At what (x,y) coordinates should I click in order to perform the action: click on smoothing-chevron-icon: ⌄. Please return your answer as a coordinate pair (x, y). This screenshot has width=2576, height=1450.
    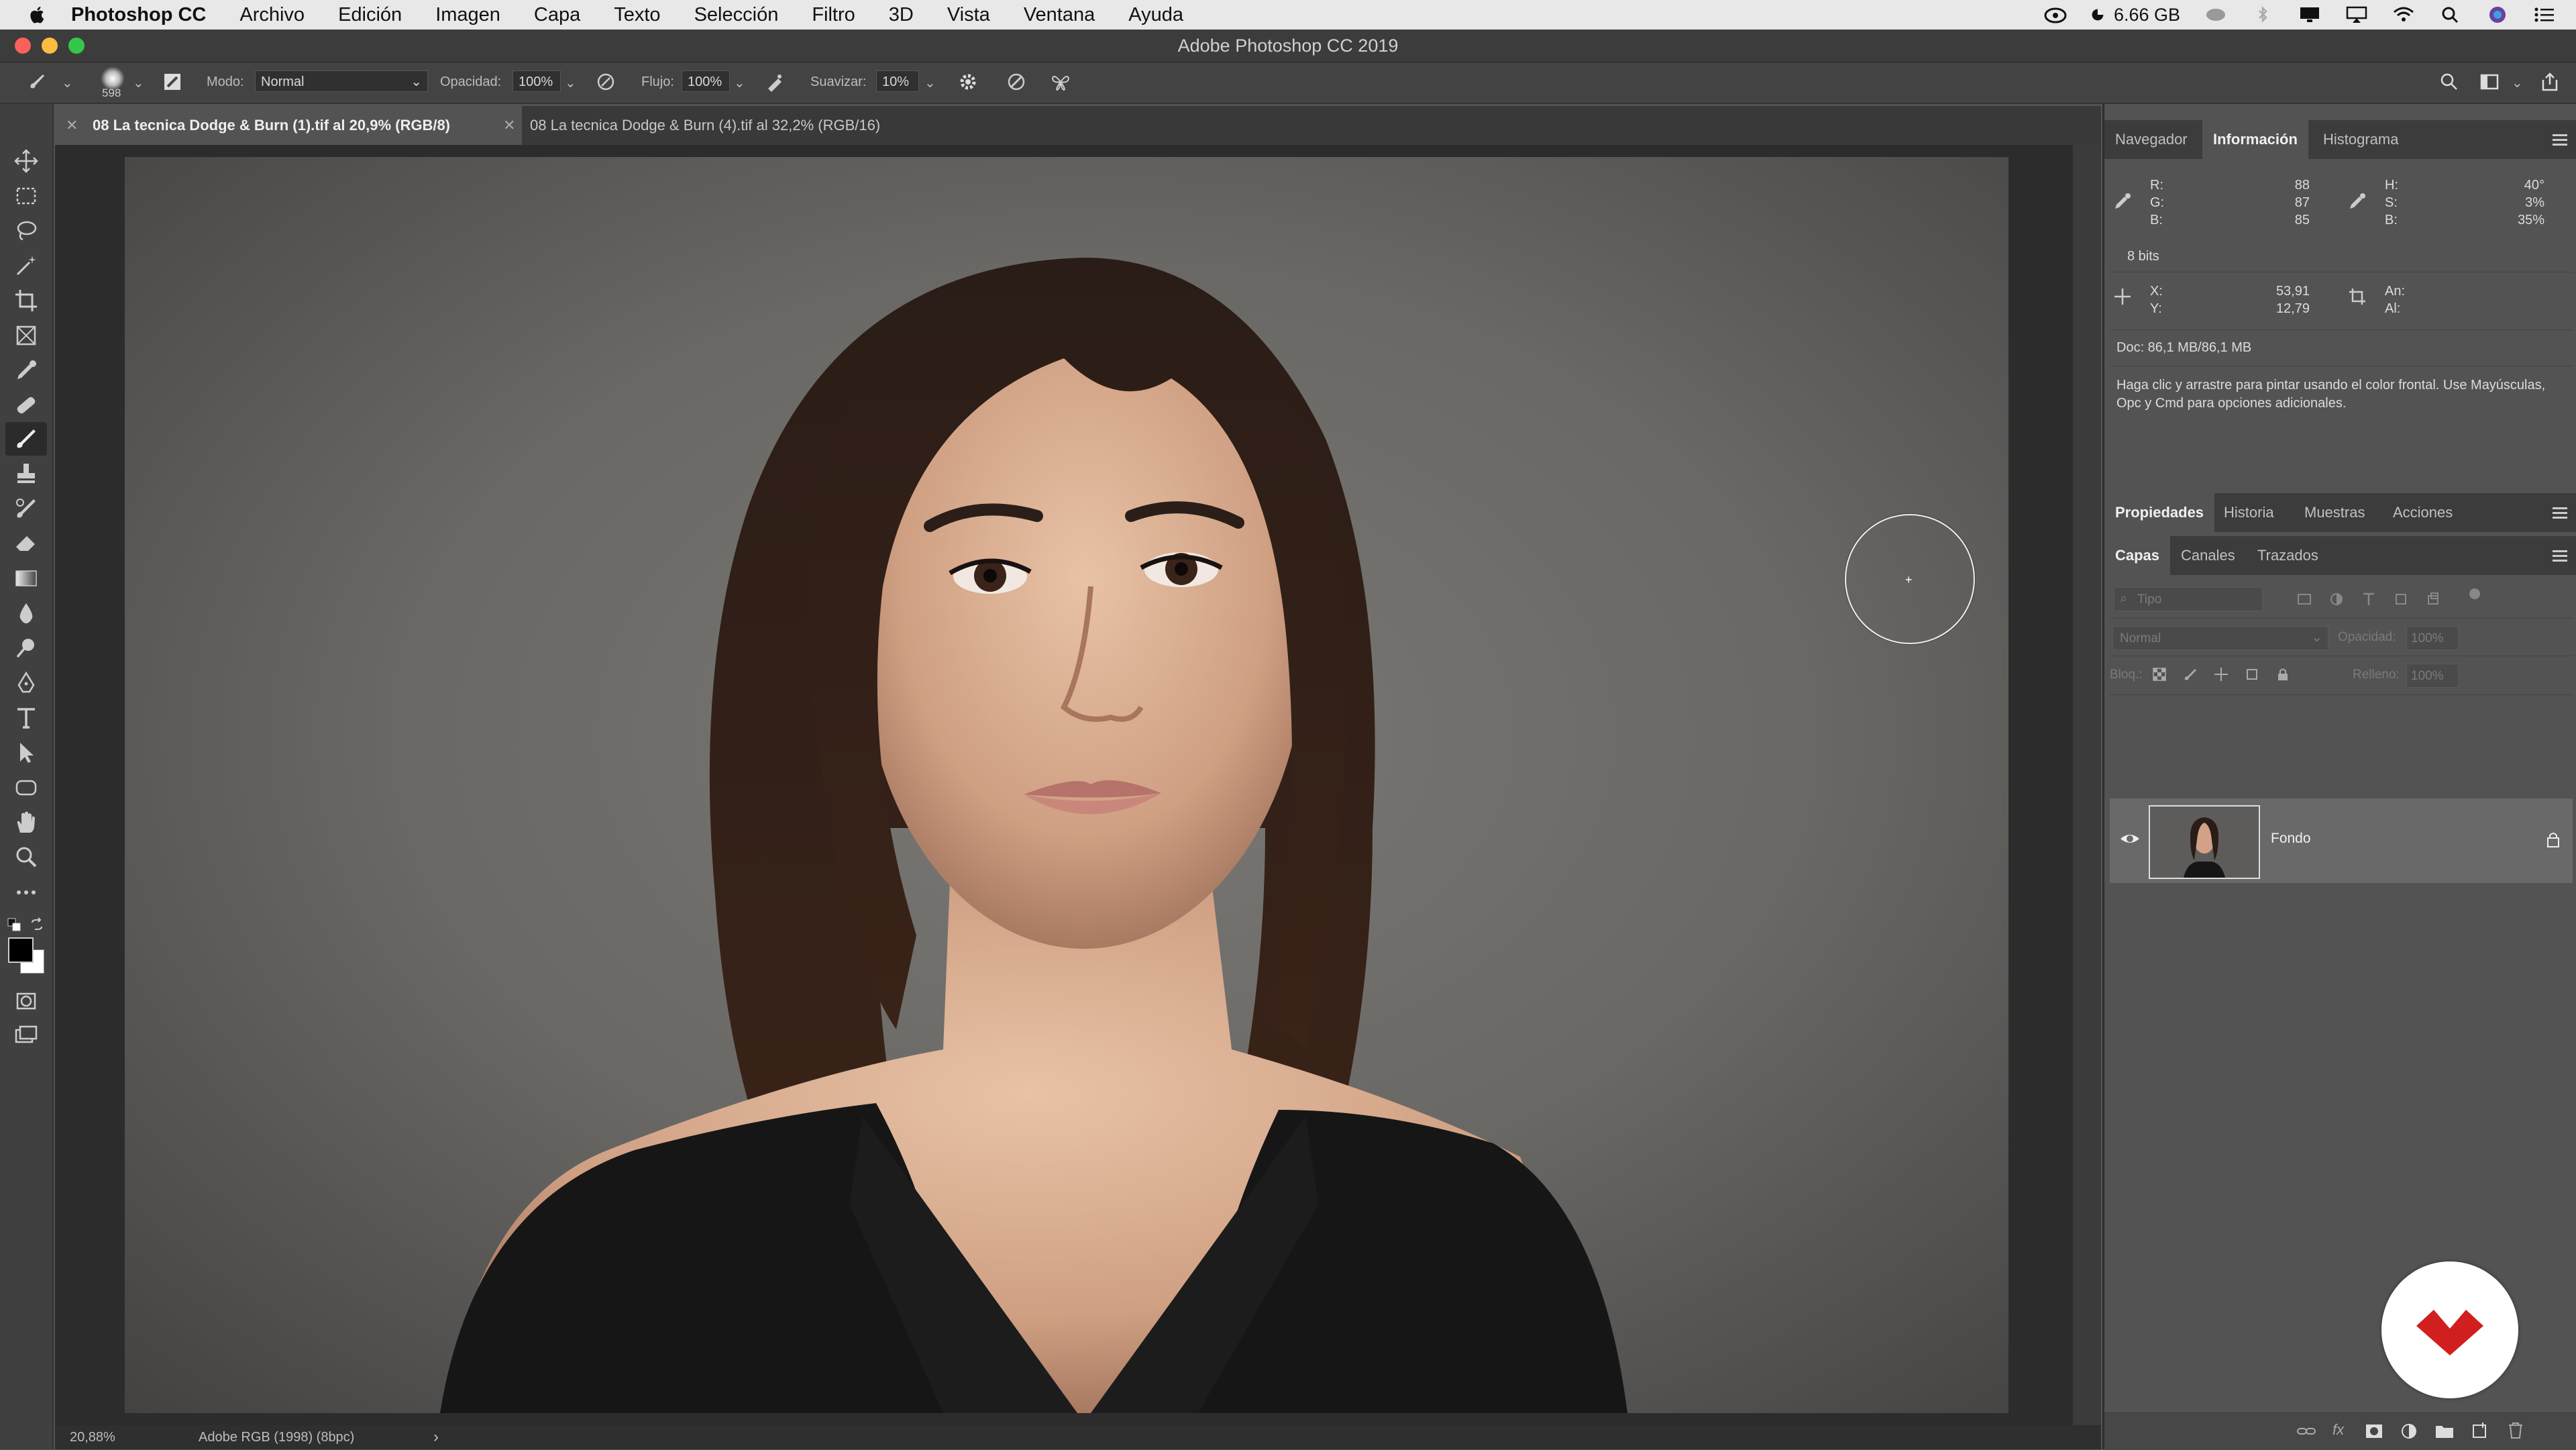
    Looking at the image, I should click on (930, 82).